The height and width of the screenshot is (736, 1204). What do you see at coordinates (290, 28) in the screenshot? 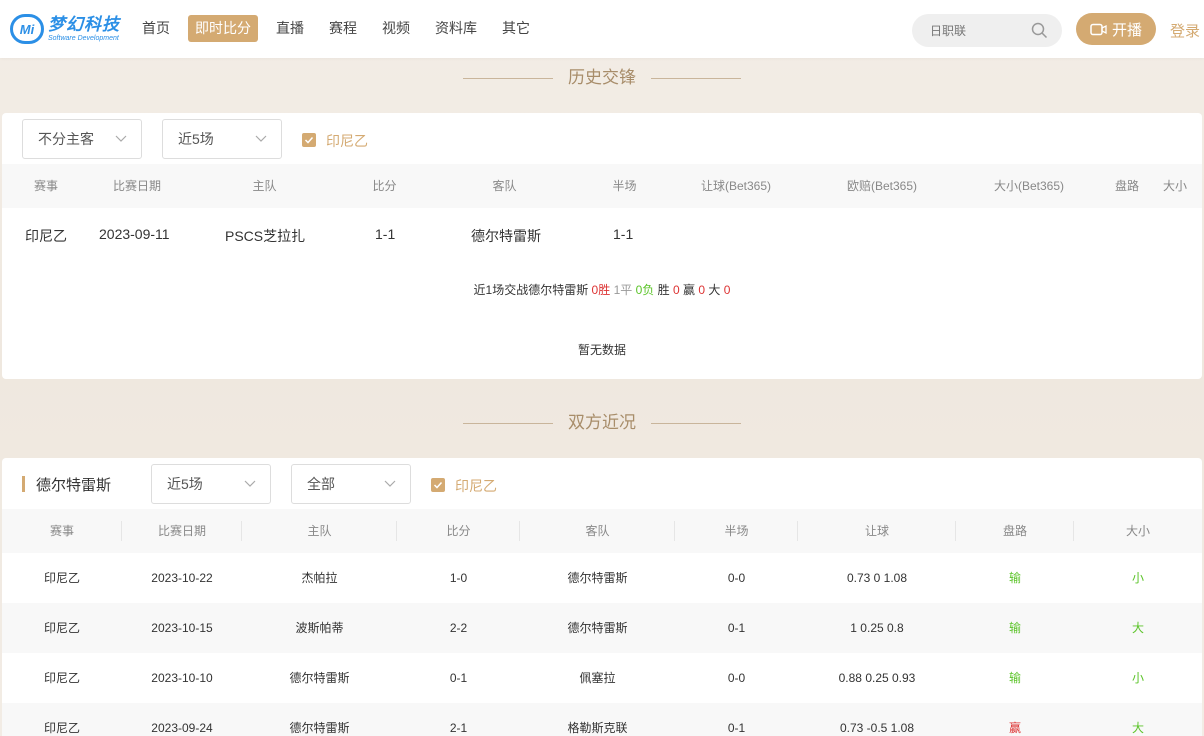
I see `nav-live-stream: 直播` at bounding box center [290, 28].